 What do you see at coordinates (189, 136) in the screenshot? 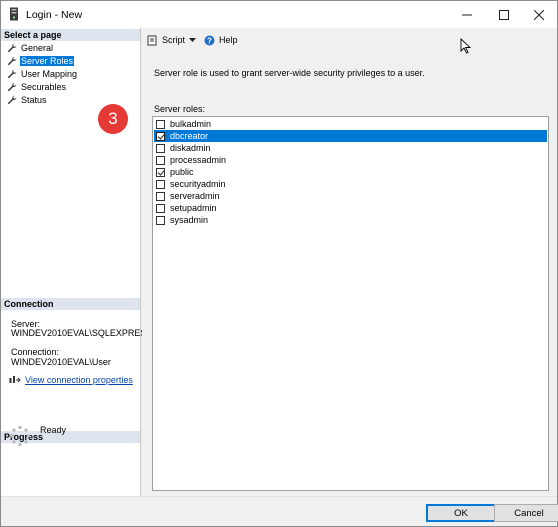
I see `role-name: dbcreator` at bounding box center [189, 136].